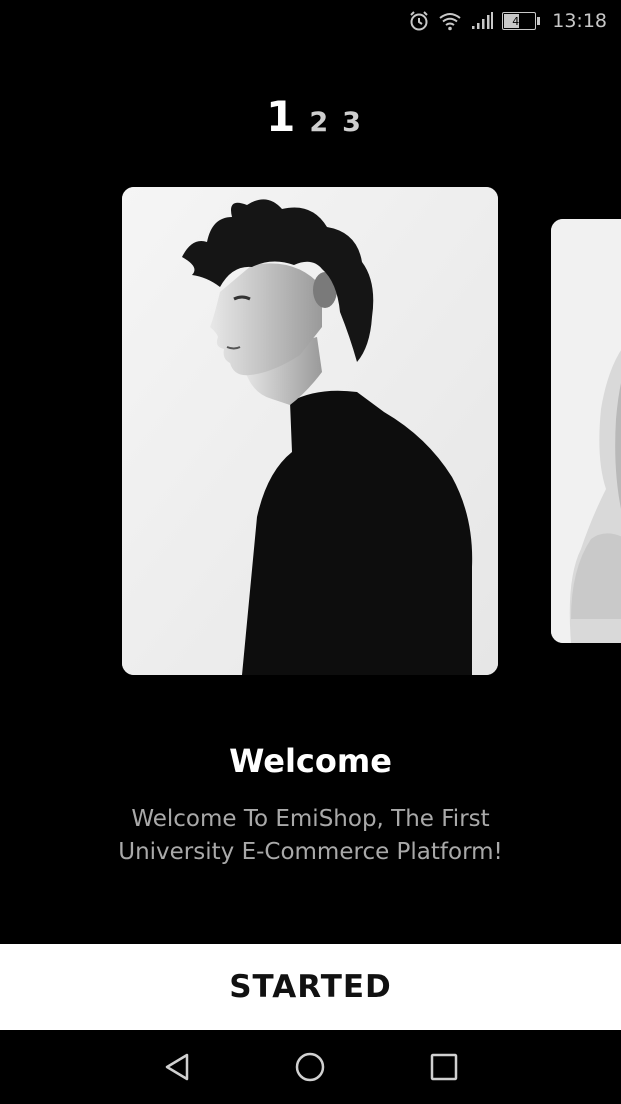 This screenshot has height=1104, width=621. Describe the element at coordinates (280, 116) in the screenshot. I see `page-indicator-1: 1` at that location.